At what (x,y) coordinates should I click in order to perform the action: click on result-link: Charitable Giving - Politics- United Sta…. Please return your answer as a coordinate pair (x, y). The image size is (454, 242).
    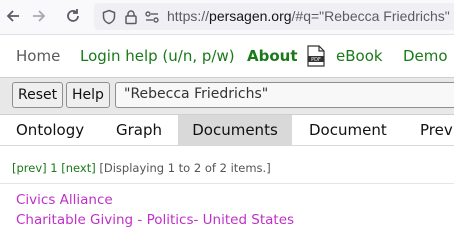
    Looking at the image, I should click on (155, 220).